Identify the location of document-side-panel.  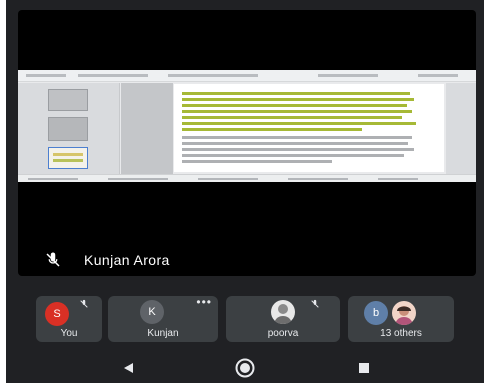
(461, 128).